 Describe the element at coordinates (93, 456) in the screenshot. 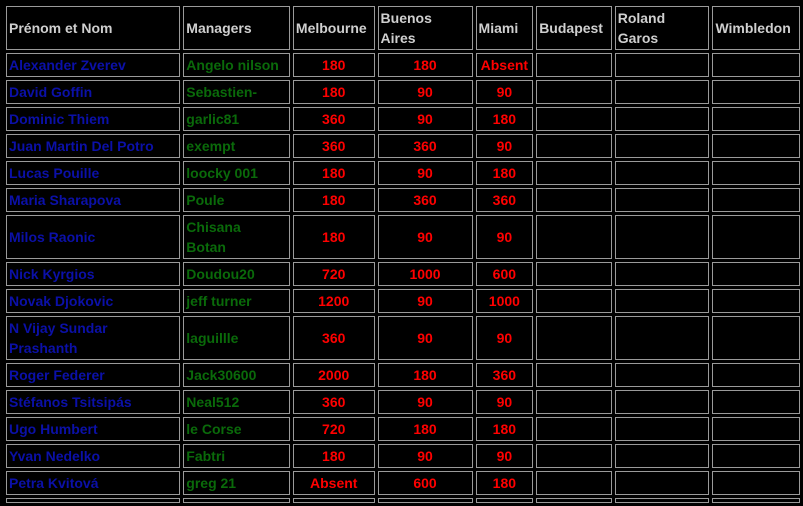

I see `player-name: Yvan Nedelko` at that location.